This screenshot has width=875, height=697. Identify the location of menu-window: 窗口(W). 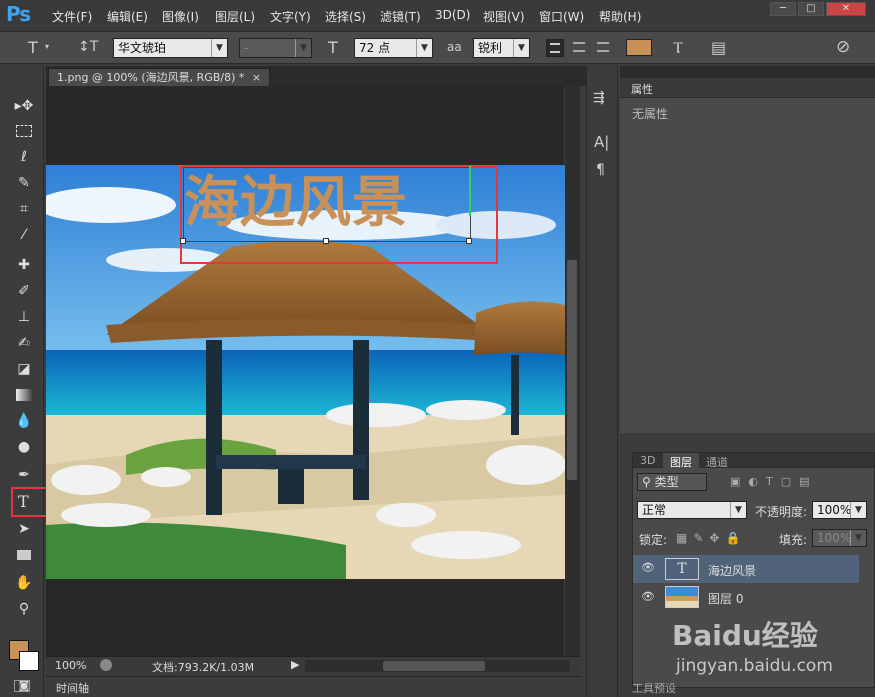
(561, 16).